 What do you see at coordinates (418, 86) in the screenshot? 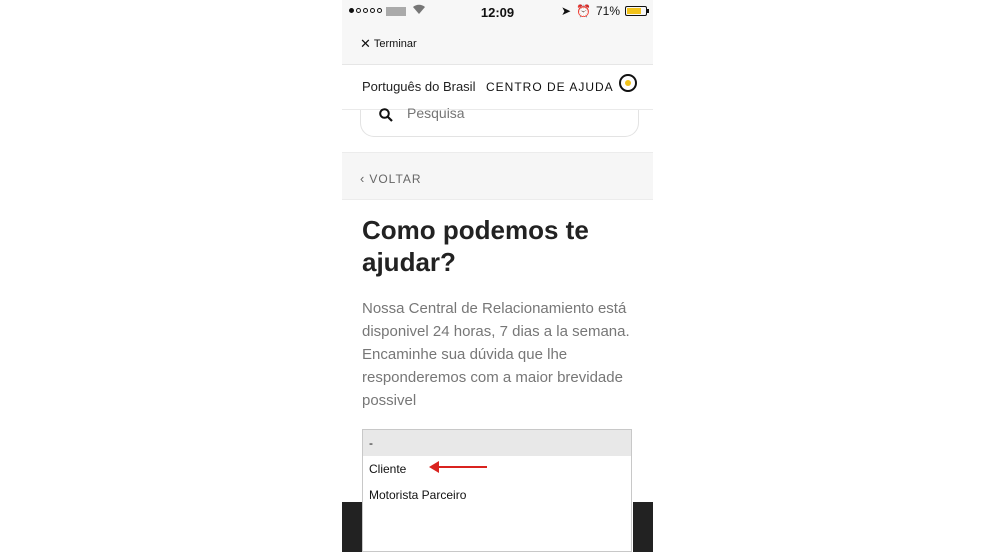
I see `language-selector: Português do Brasil` at bounding box center [418, 86].